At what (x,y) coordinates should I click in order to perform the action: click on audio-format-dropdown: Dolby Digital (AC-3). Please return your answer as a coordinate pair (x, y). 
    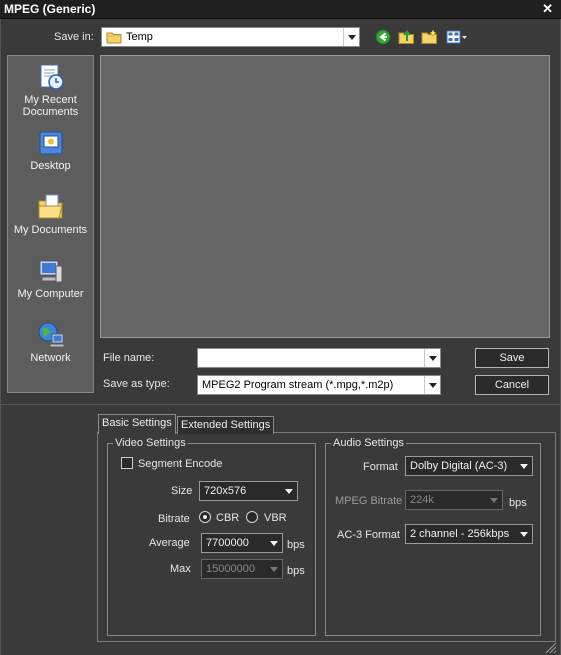
    Looking at the image, I should click on (469, 466).